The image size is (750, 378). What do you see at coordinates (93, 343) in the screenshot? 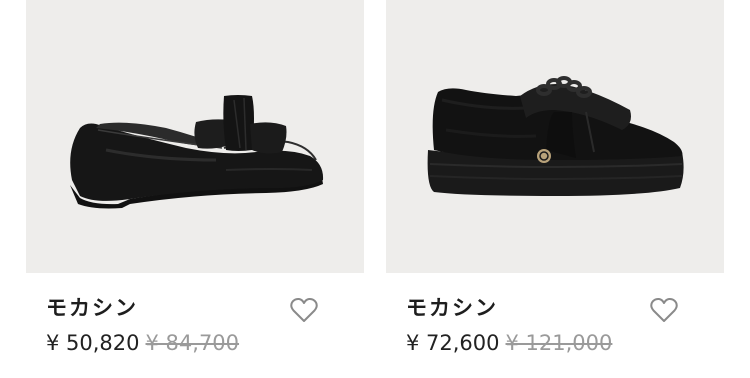
I see `sale-price: ¥ 50,820` at bounding box center [93, 343].